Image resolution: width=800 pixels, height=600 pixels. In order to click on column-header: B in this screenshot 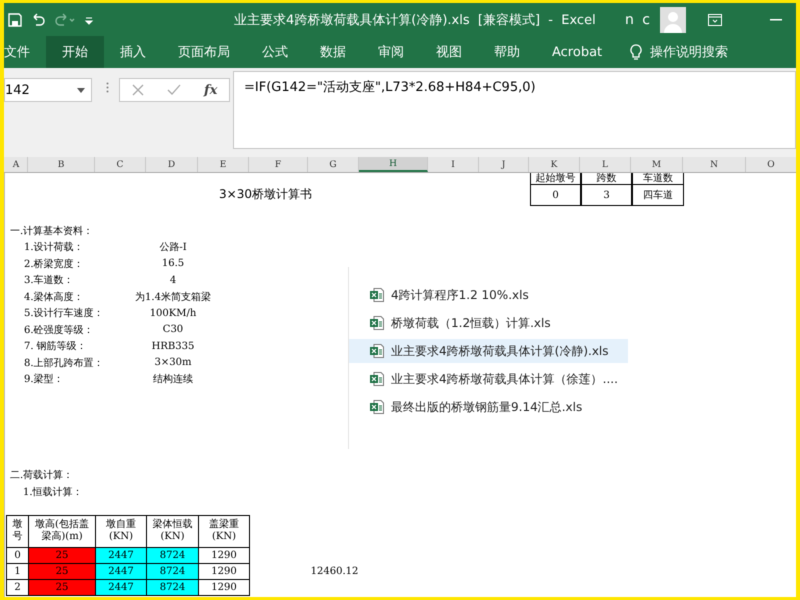, I will do `click(61, 164)`.